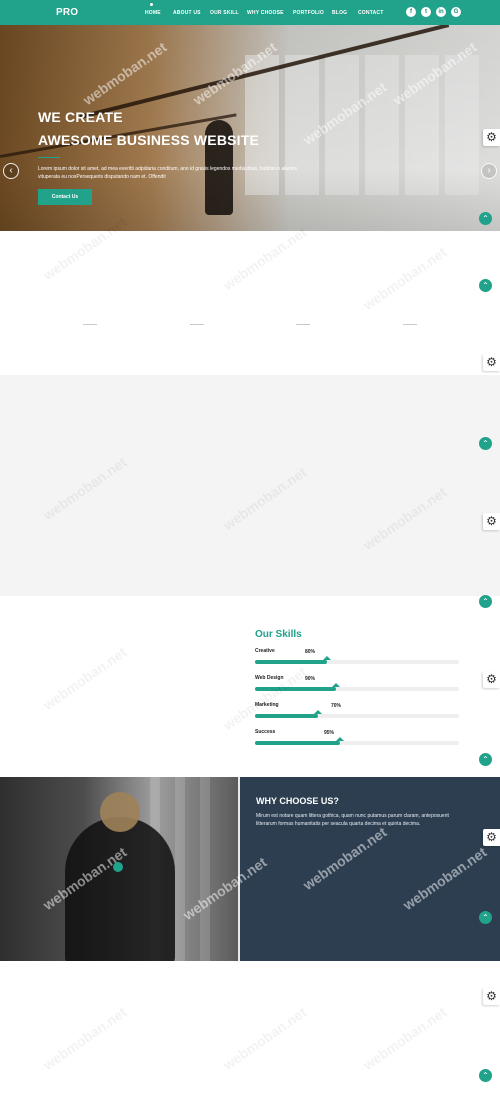  What do you see at coordinates (265, 651) in the screenshot?
I see `skill-label: Creative` at bounding box center [265, 651].